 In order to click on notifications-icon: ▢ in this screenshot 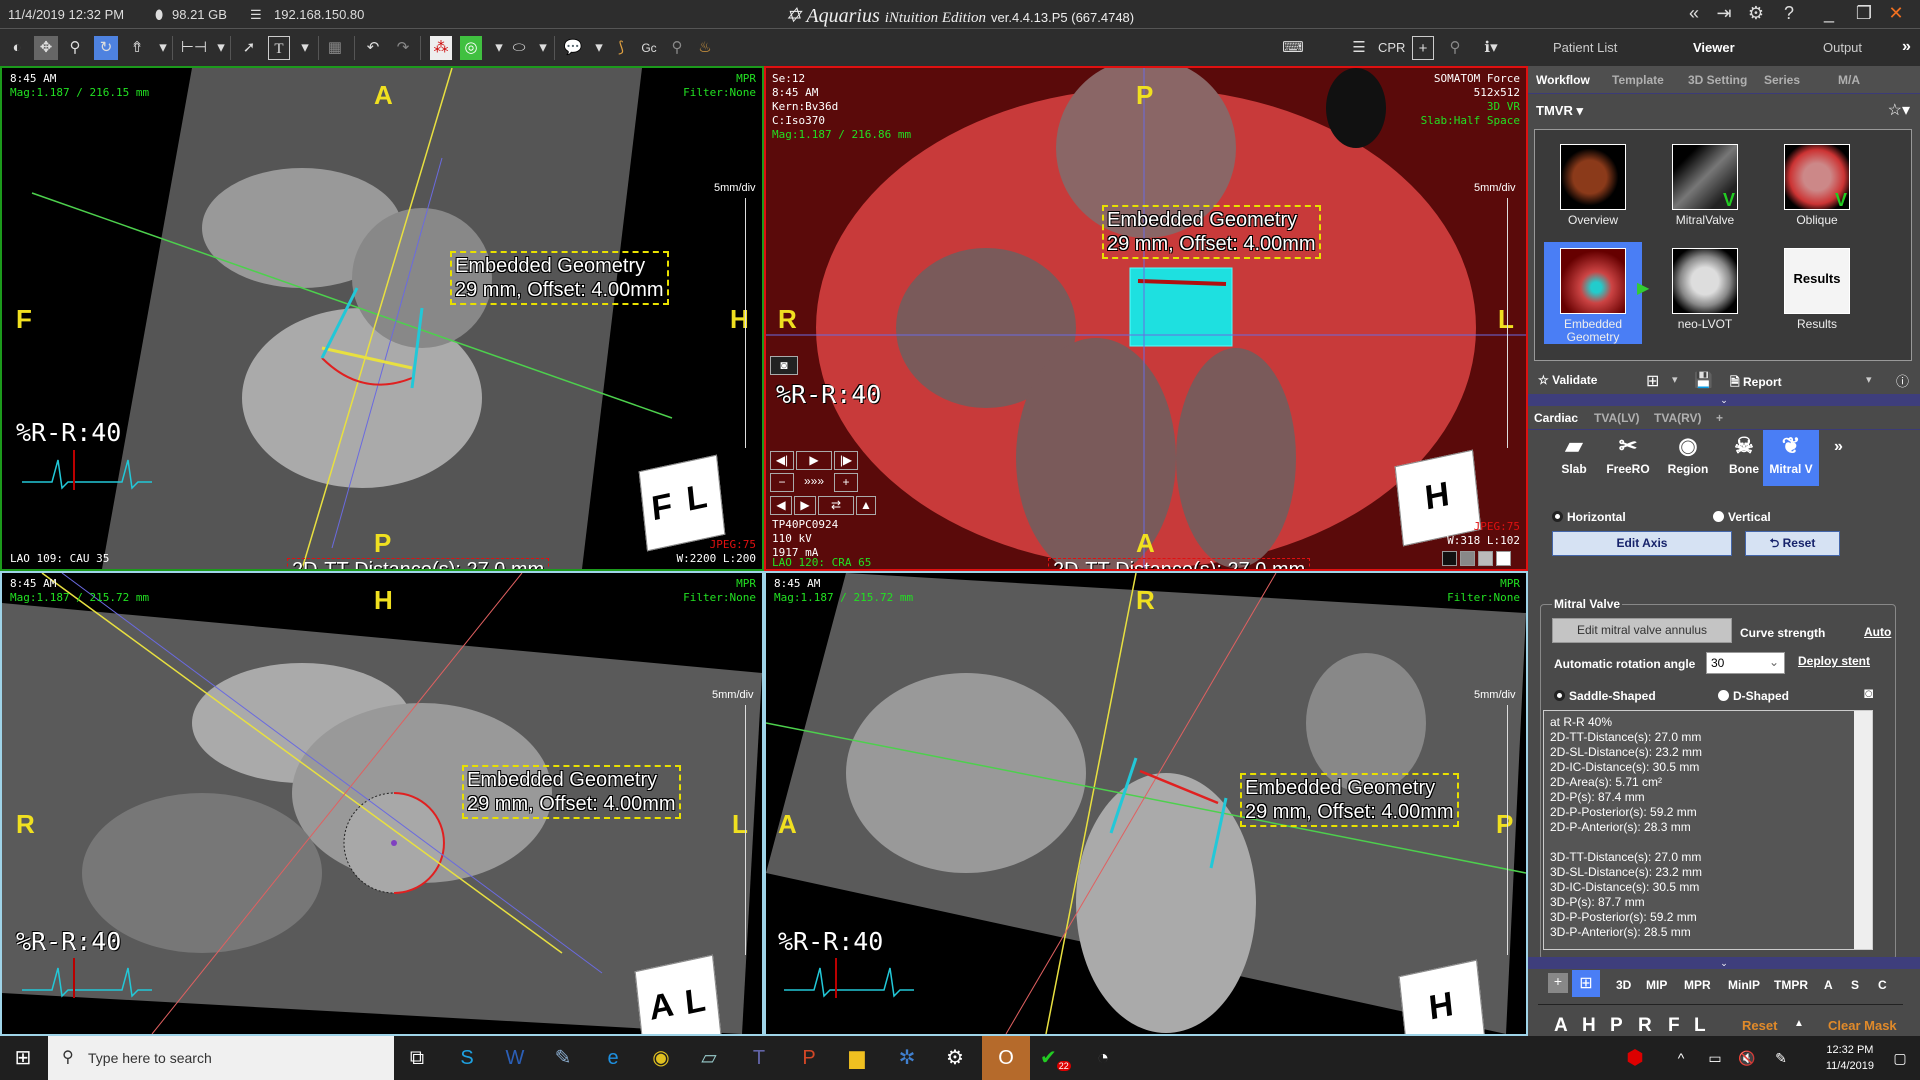, I will do `click(1900, 1058)`.